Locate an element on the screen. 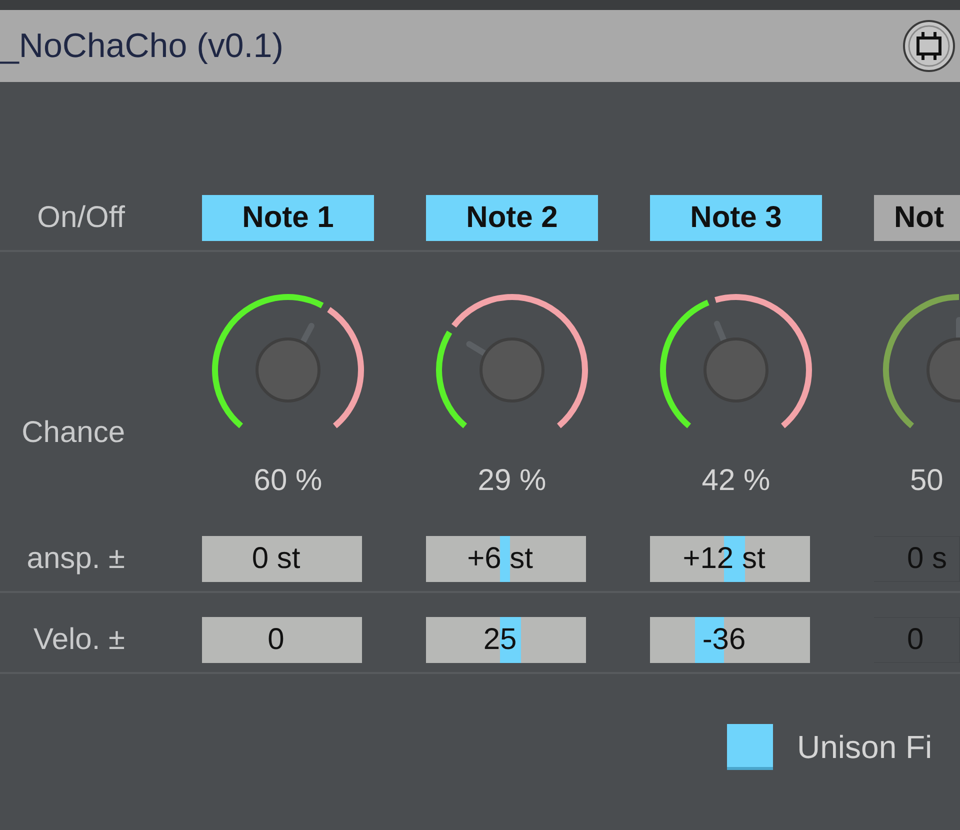  note-toggle: Note 1 is located at coordinates (288, 218).